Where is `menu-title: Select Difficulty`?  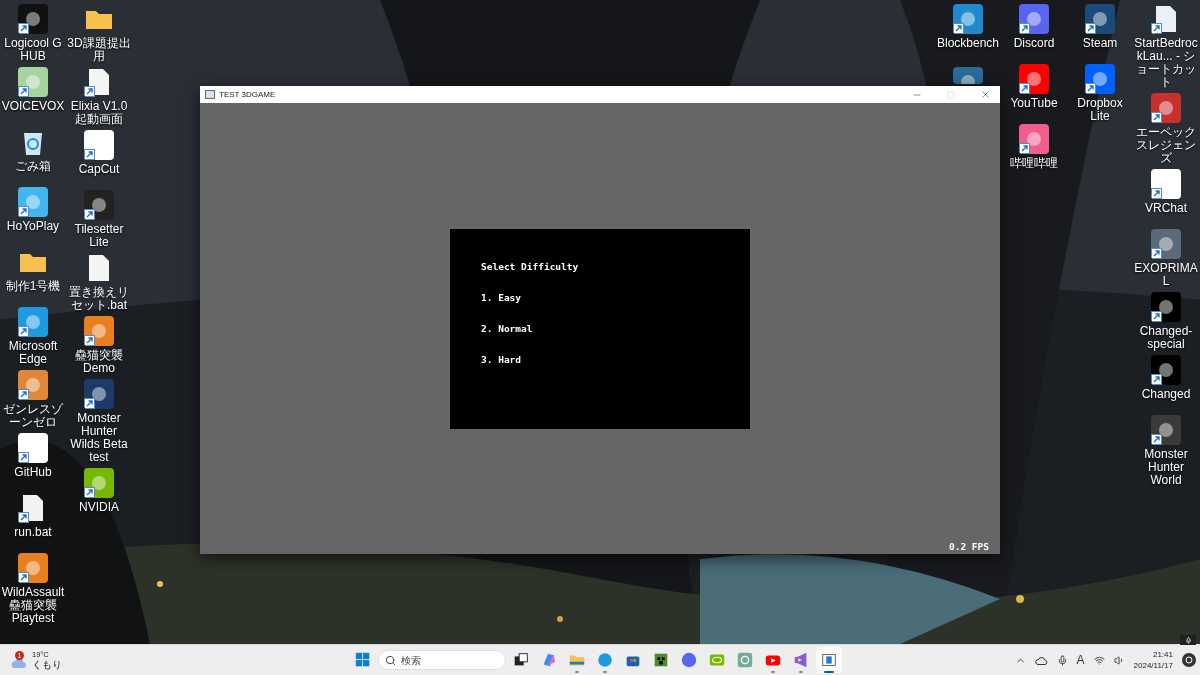
menu-title: Select Difficulty is located at coordinates (530, 266).